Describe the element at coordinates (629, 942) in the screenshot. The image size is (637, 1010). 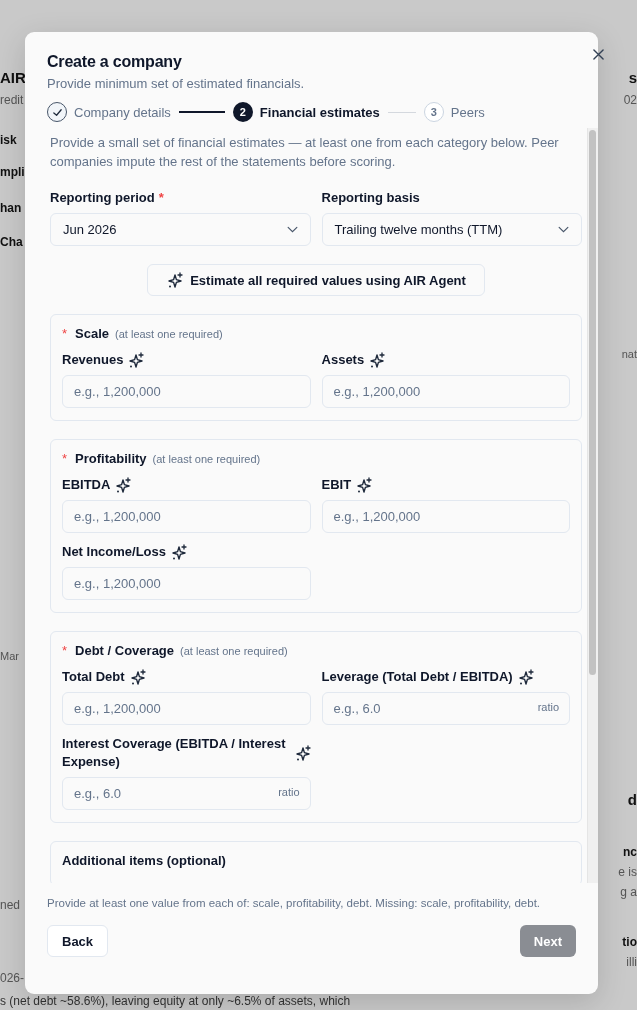
I see `background-text: tio` at that location.